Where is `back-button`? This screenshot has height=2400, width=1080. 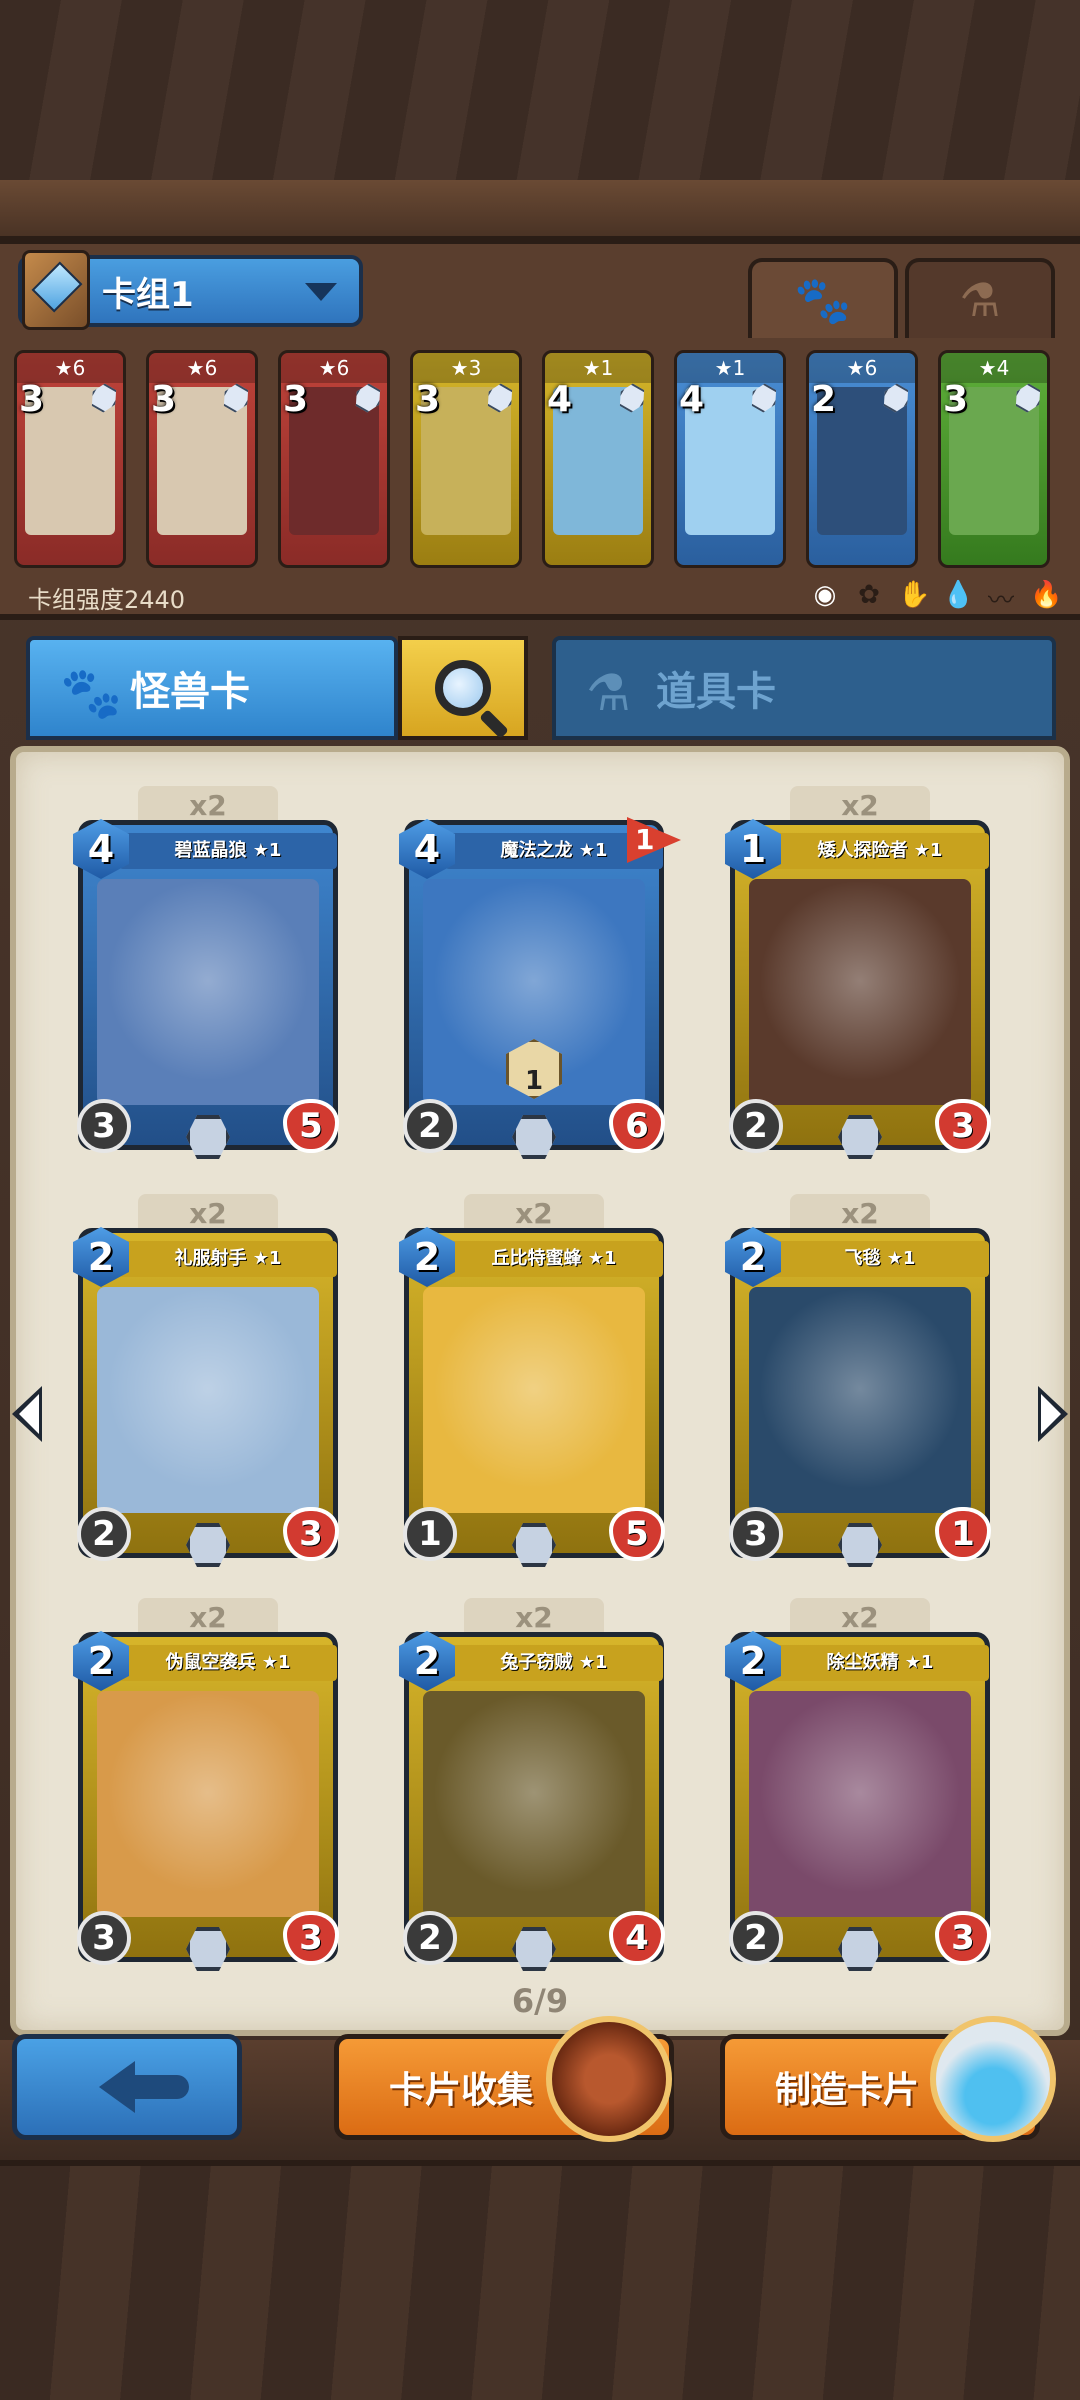 back-button is located at coordinates (127, 2087).